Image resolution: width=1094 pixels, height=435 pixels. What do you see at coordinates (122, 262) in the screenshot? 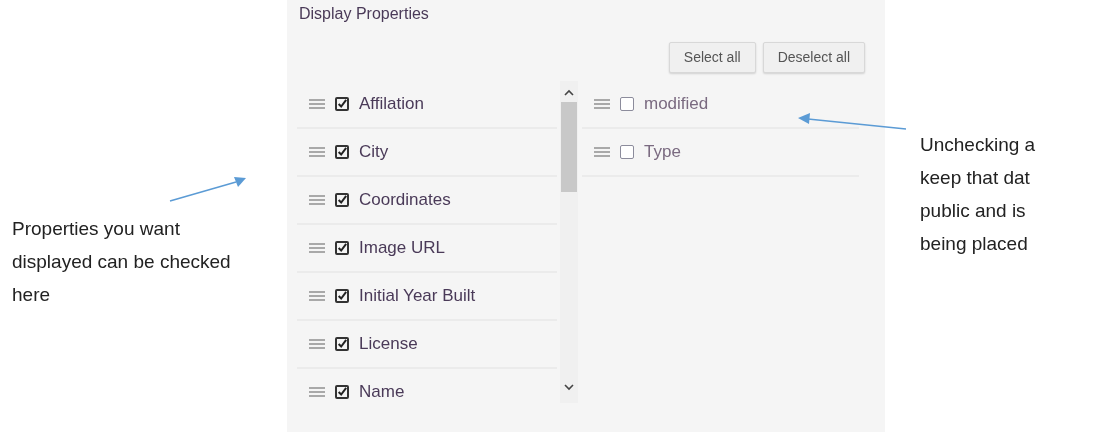
I see `annotation-text: Properties you want displayed can be checked here` at bounding box center [122, 262].